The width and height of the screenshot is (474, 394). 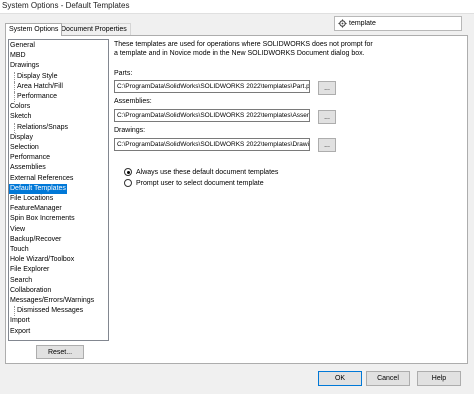 I want to click on prompt-user-radio, so click(x=128, y=183).